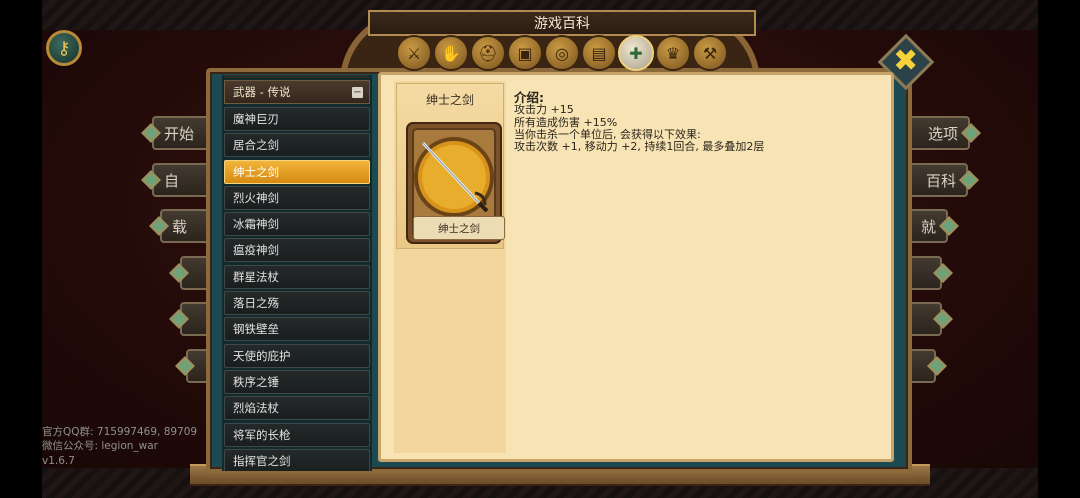  What do you see at coordinates (100, 446) in the screenshot?
I see `wechat-text: 微信公众号: legion_war` at bounding box center [100, 446].